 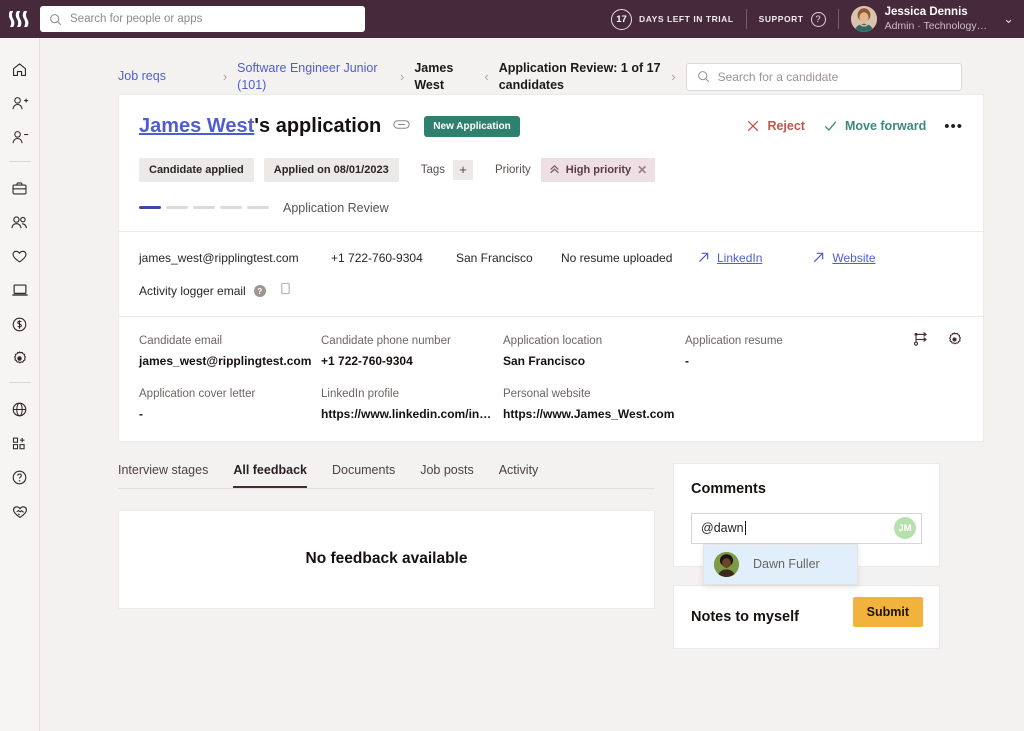 What do you see at coordinates (412, 351) in the screenshot?
I see `detail-candidate-phone: Candidate phone number +1 722-760-9304` at bounding box center [412, 351].